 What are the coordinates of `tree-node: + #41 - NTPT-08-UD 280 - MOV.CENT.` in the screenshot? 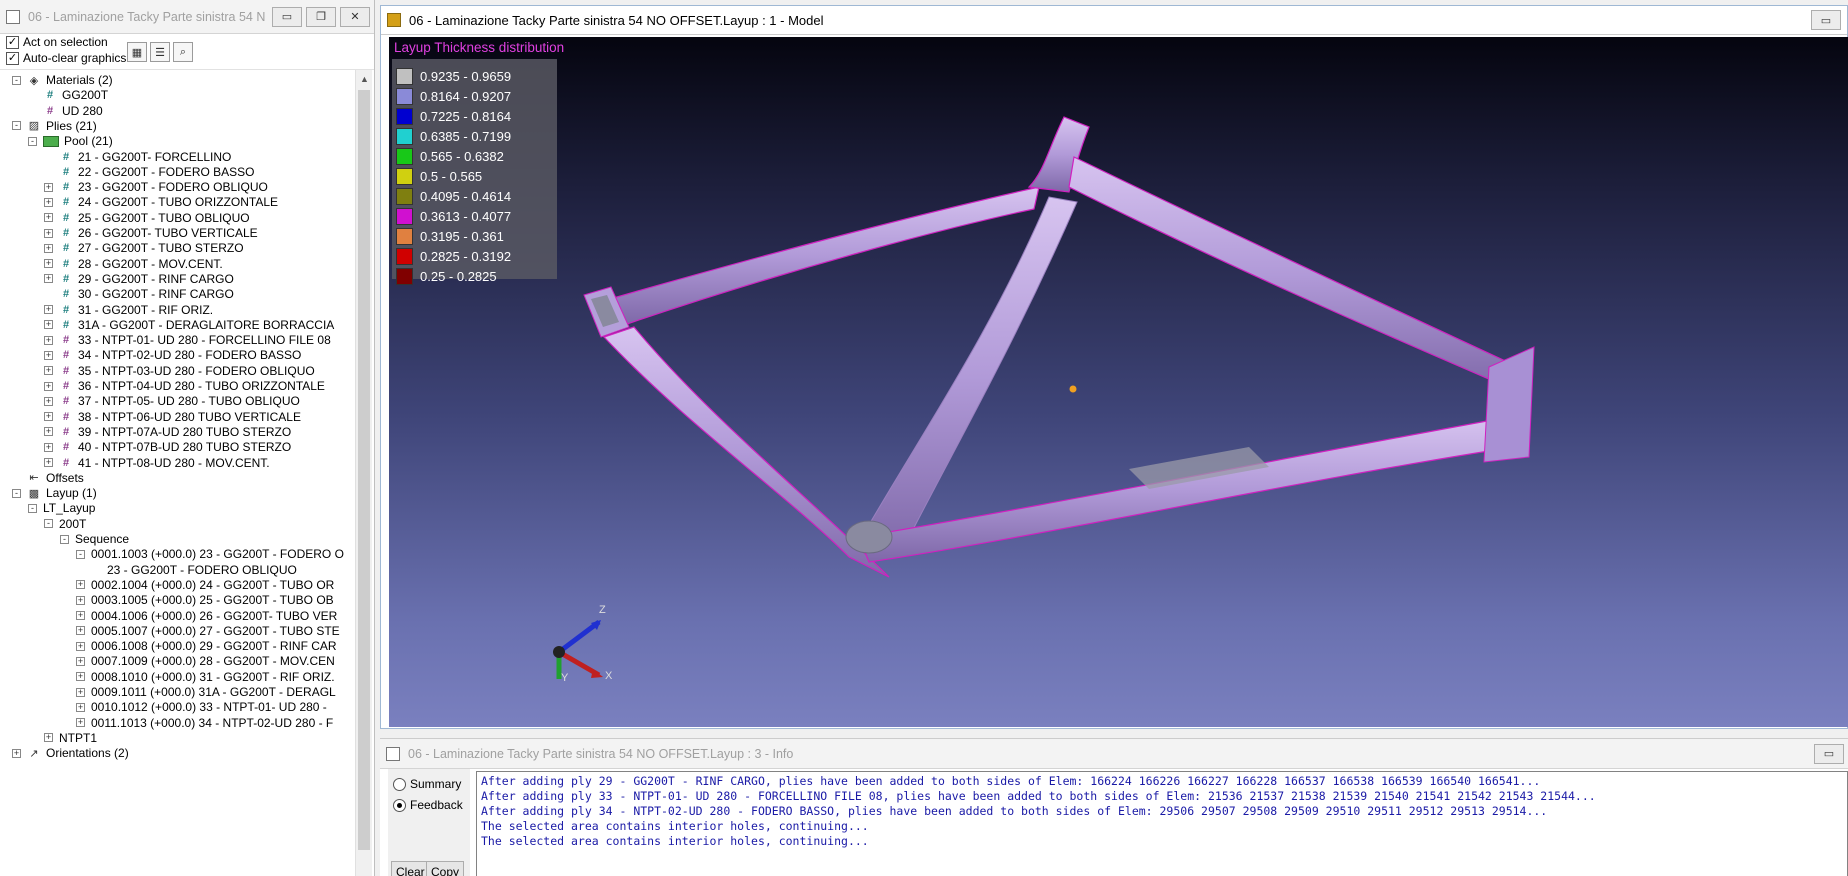 It's located at (157, 463).